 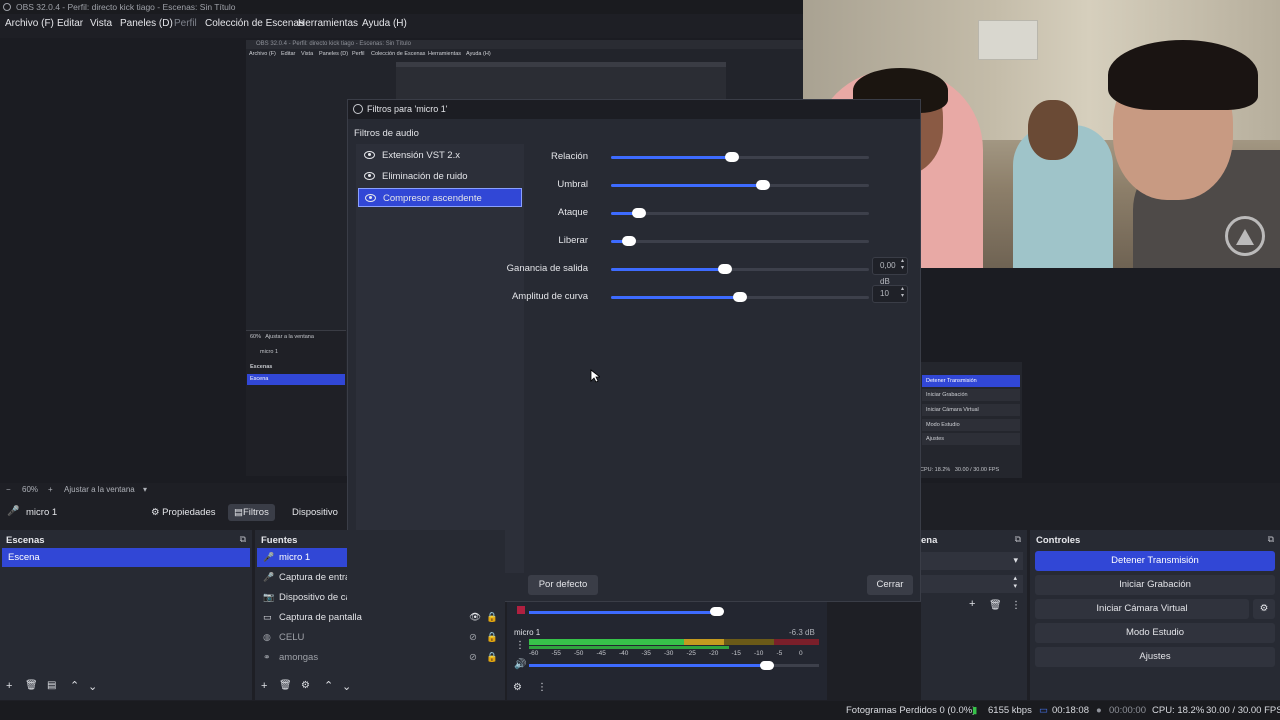 I want to click on param-row: Umbral, so click(x=718, y=185).